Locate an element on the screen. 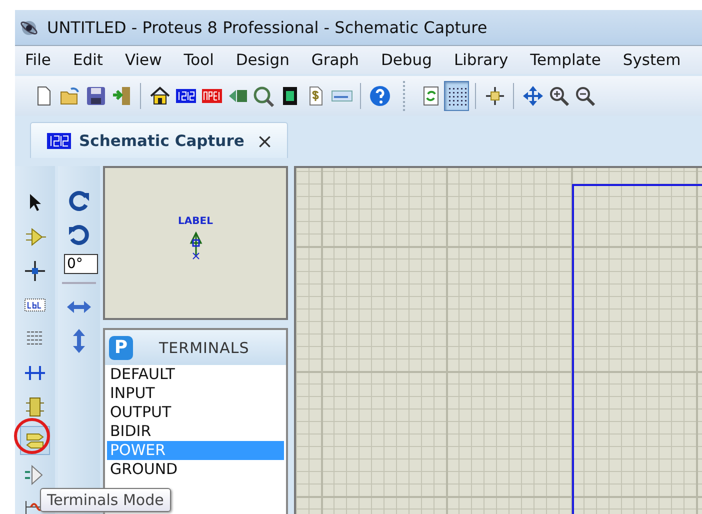  menu-item: Library is located at coordinates (481, 60).